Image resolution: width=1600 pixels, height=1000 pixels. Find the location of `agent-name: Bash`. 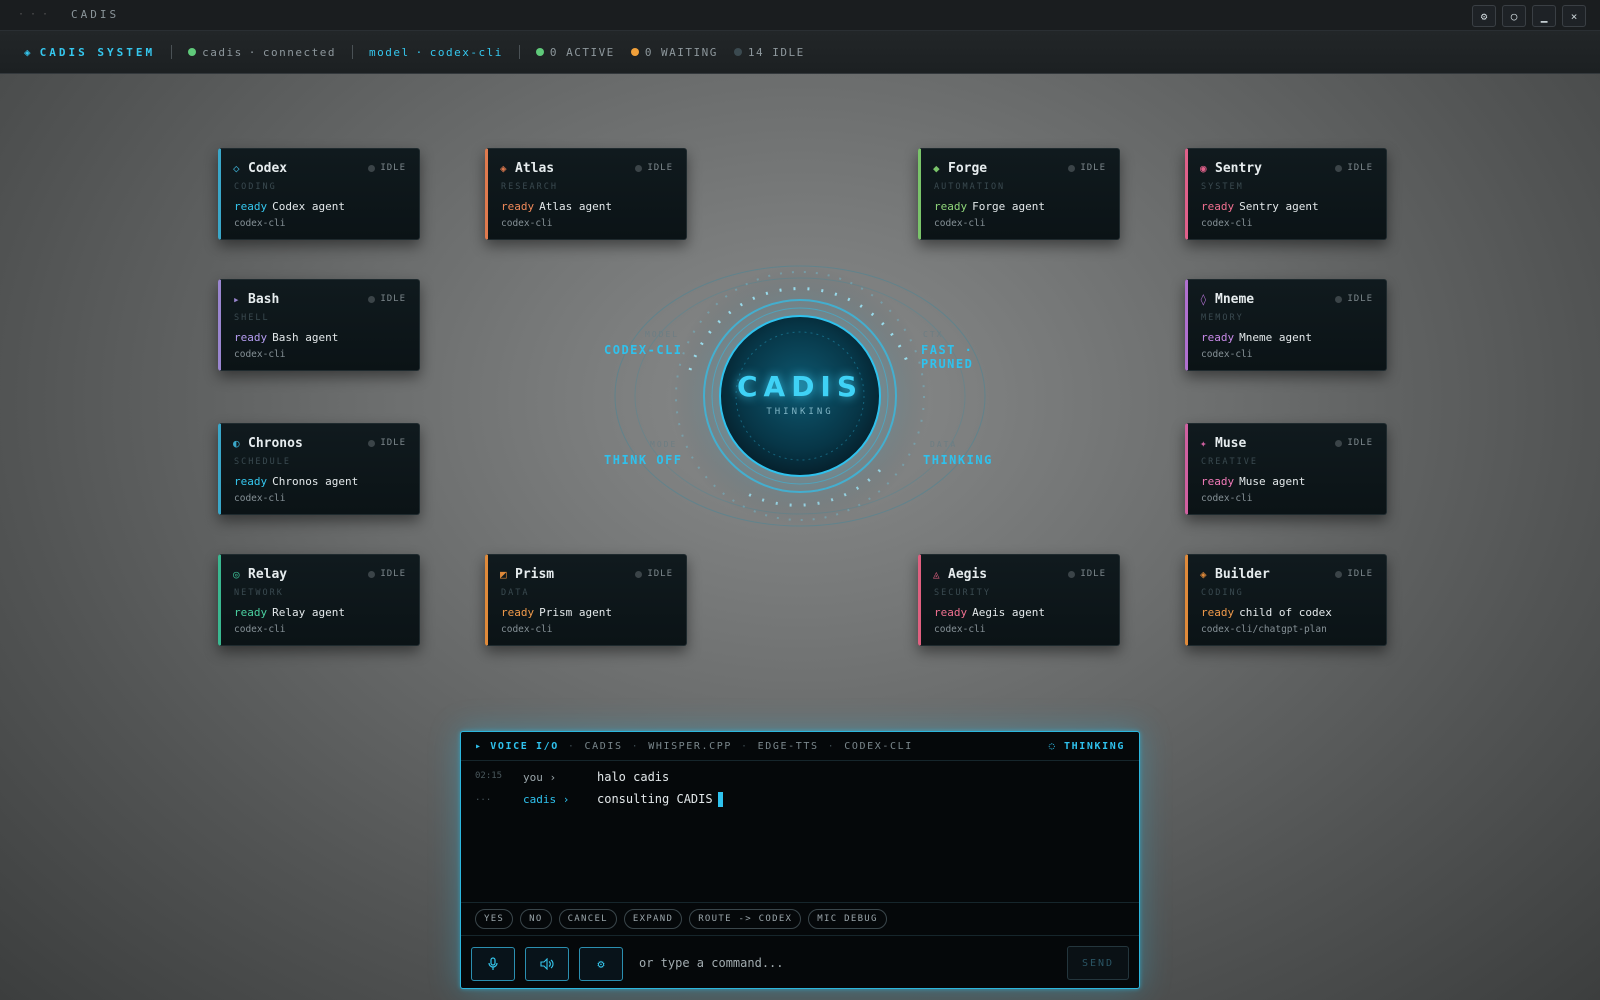

agent-name: Bash is located at coordinates (264, 299).